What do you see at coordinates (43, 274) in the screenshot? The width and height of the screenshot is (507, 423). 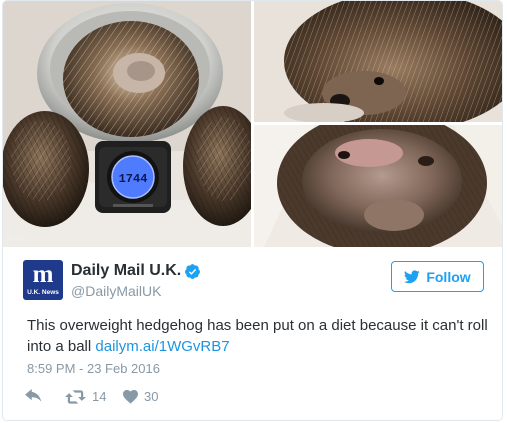 I see `avatar-logo-letter: m` at bounding box center [43, 274].